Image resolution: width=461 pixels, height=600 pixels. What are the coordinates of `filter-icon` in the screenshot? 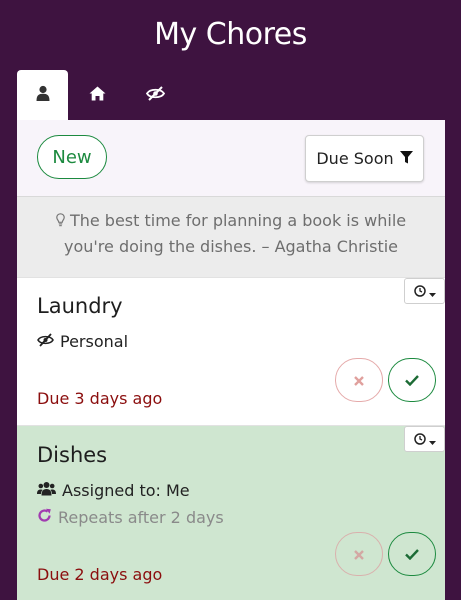 It's located at (406, 158).